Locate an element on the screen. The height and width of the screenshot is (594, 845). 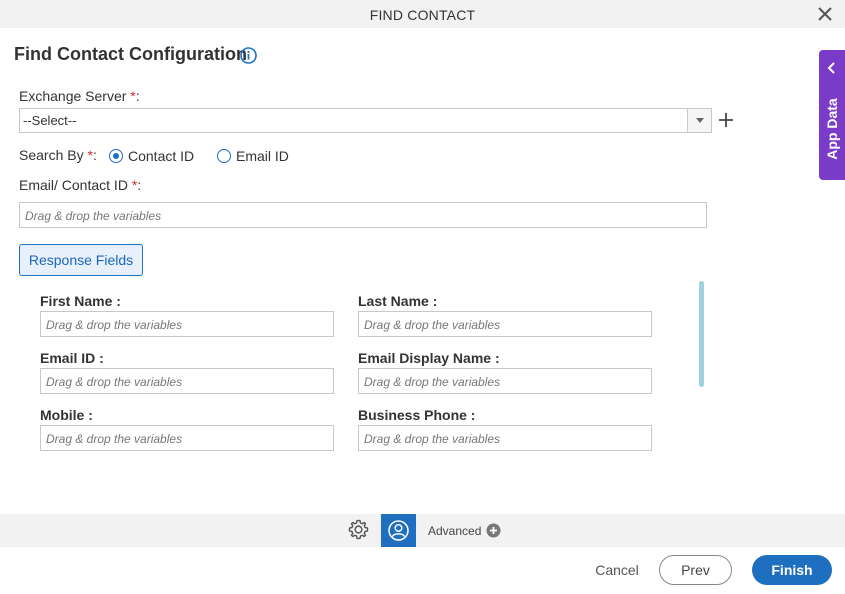
email-contact-id-field: Drag & drop the variables is located at coordinates (363, 215).